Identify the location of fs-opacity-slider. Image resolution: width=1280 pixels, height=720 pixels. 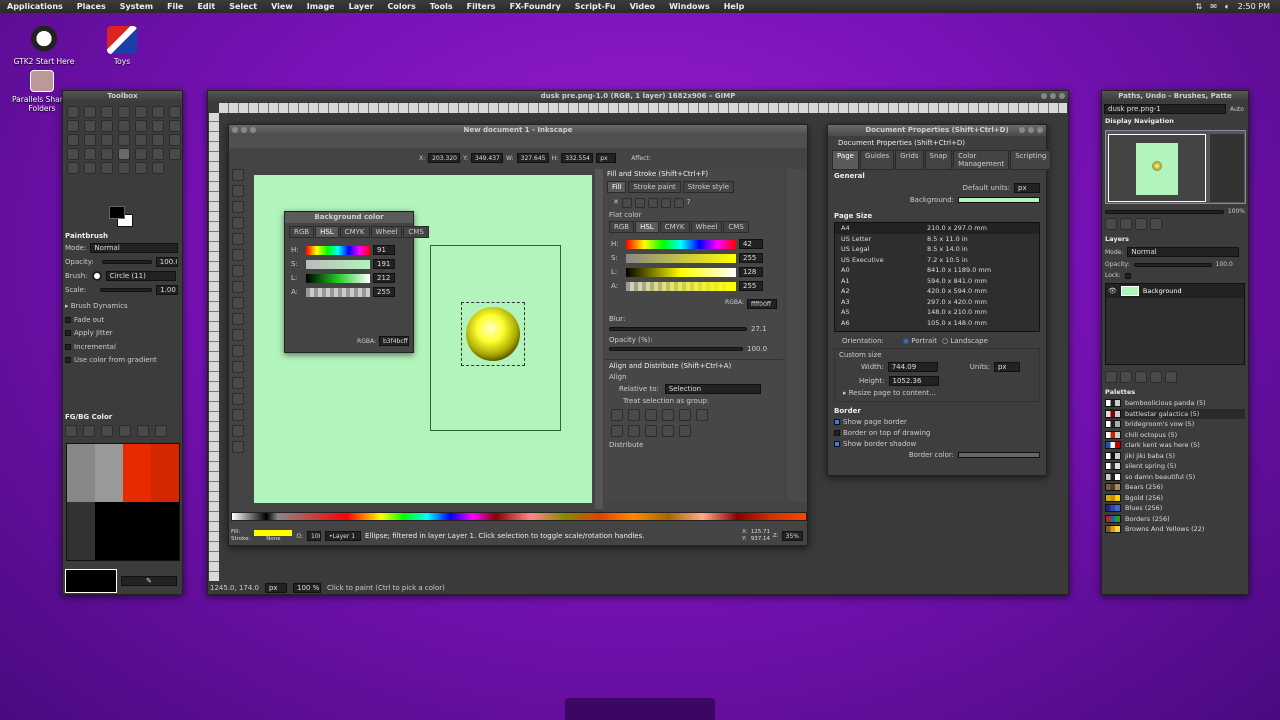
(676, 349).